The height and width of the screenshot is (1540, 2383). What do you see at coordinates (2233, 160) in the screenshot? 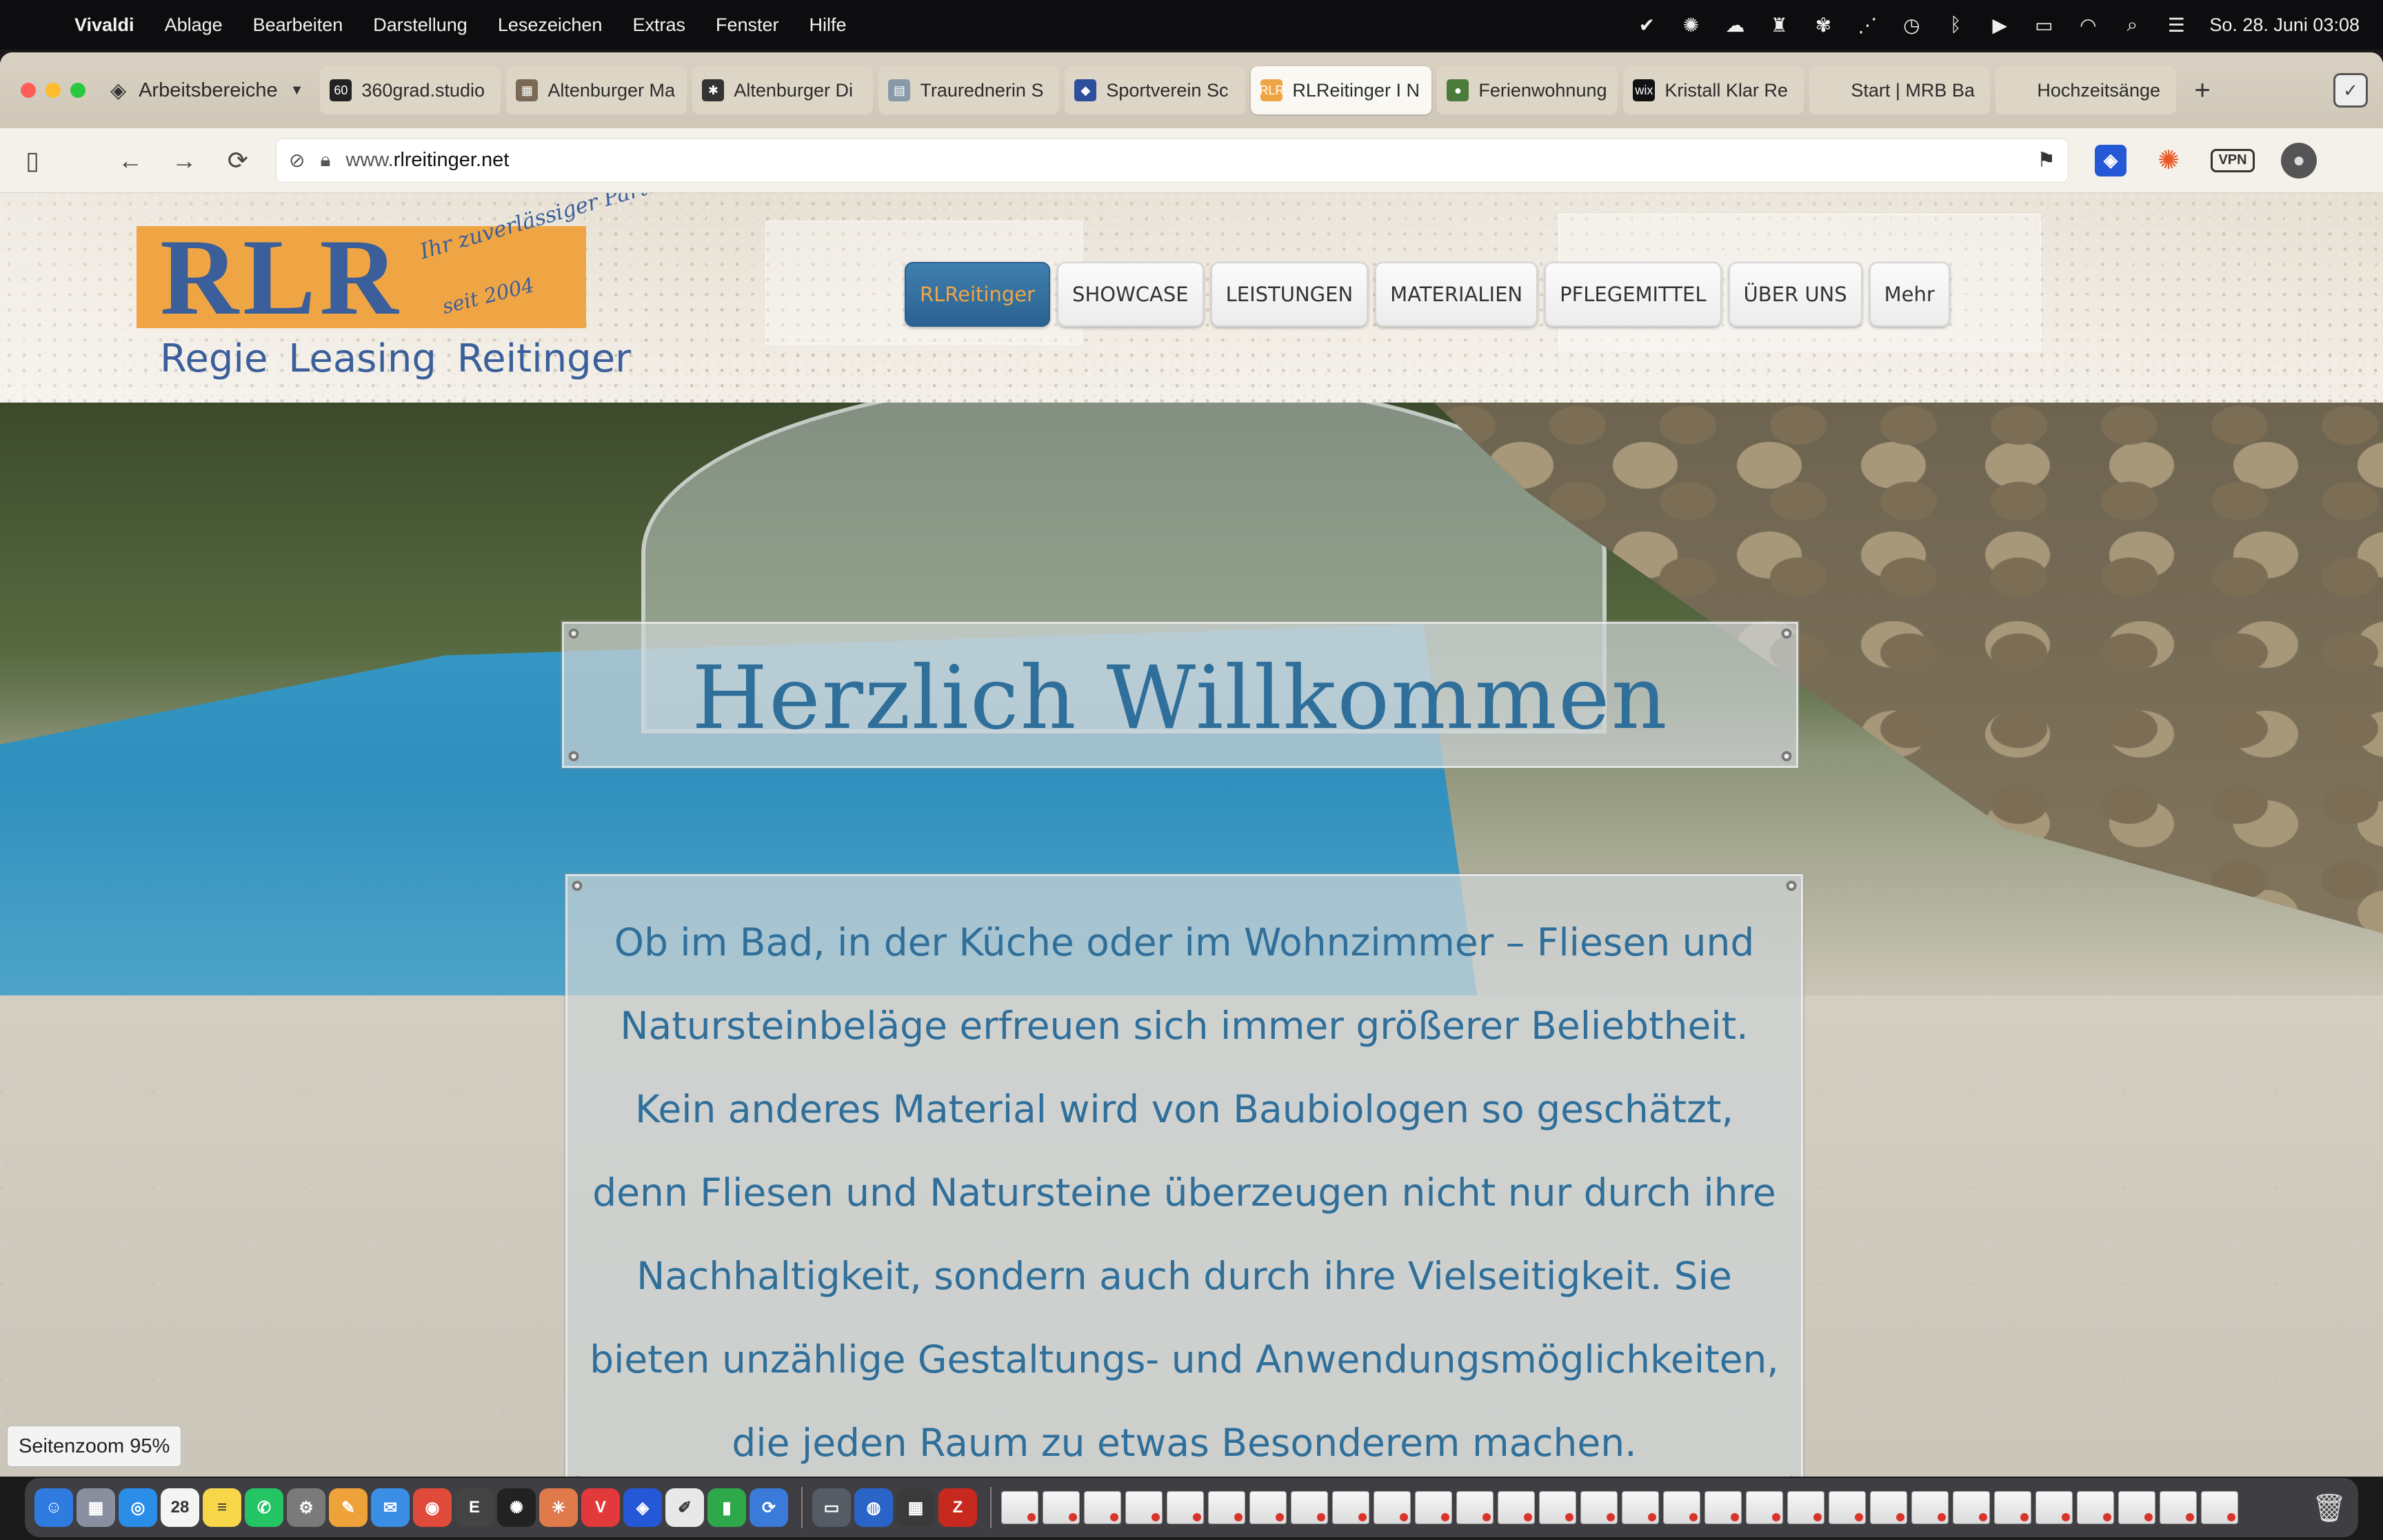
I see `vpn-extension-icon: VPN` at bounding box center [2233, 160].